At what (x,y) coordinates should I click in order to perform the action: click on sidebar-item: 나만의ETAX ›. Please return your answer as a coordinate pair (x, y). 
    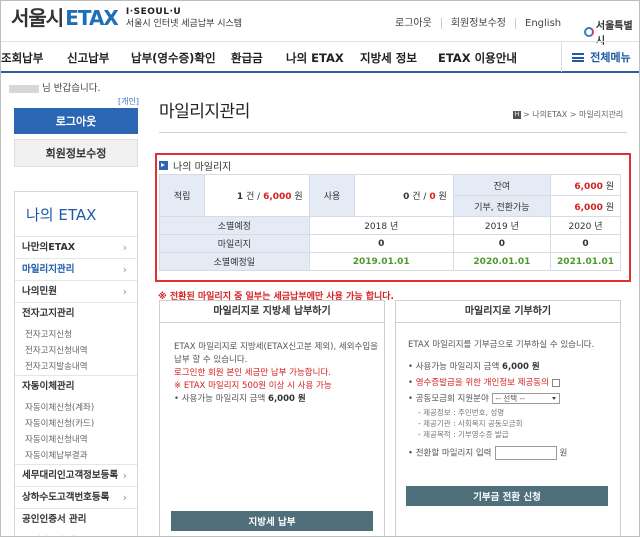
    Looking at the image, I should click on (76, 247).